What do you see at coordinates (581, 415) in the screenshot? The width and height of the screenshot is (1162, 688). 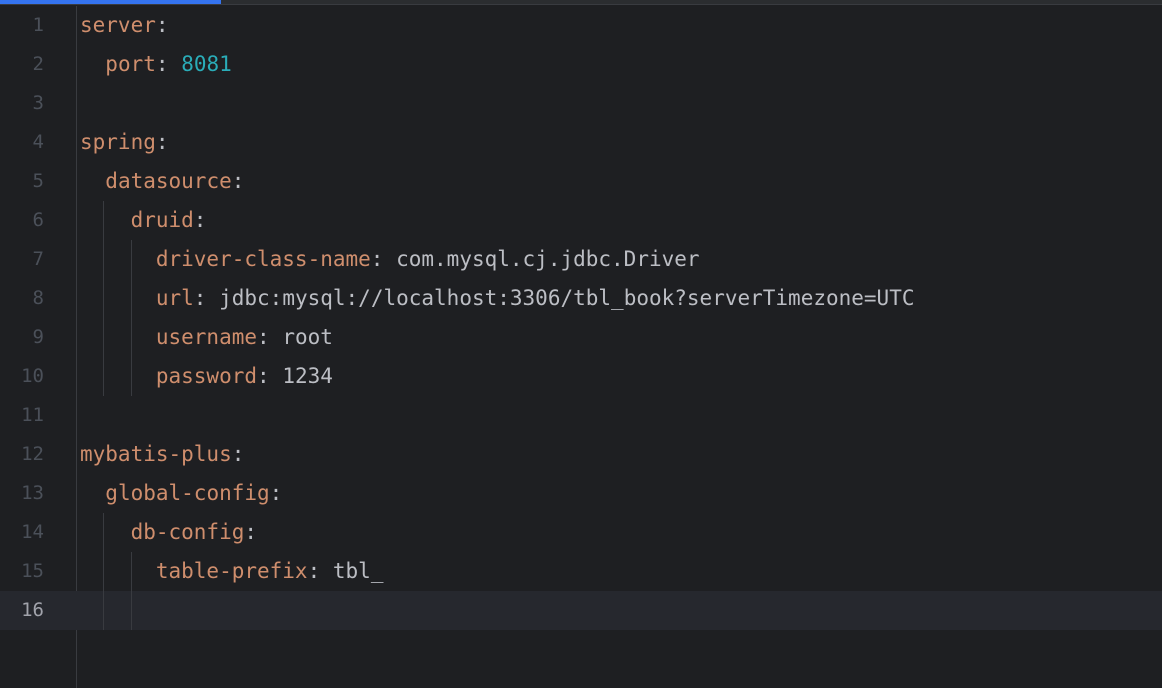 I see `code-line: 11` at bounding box center [581, 415].